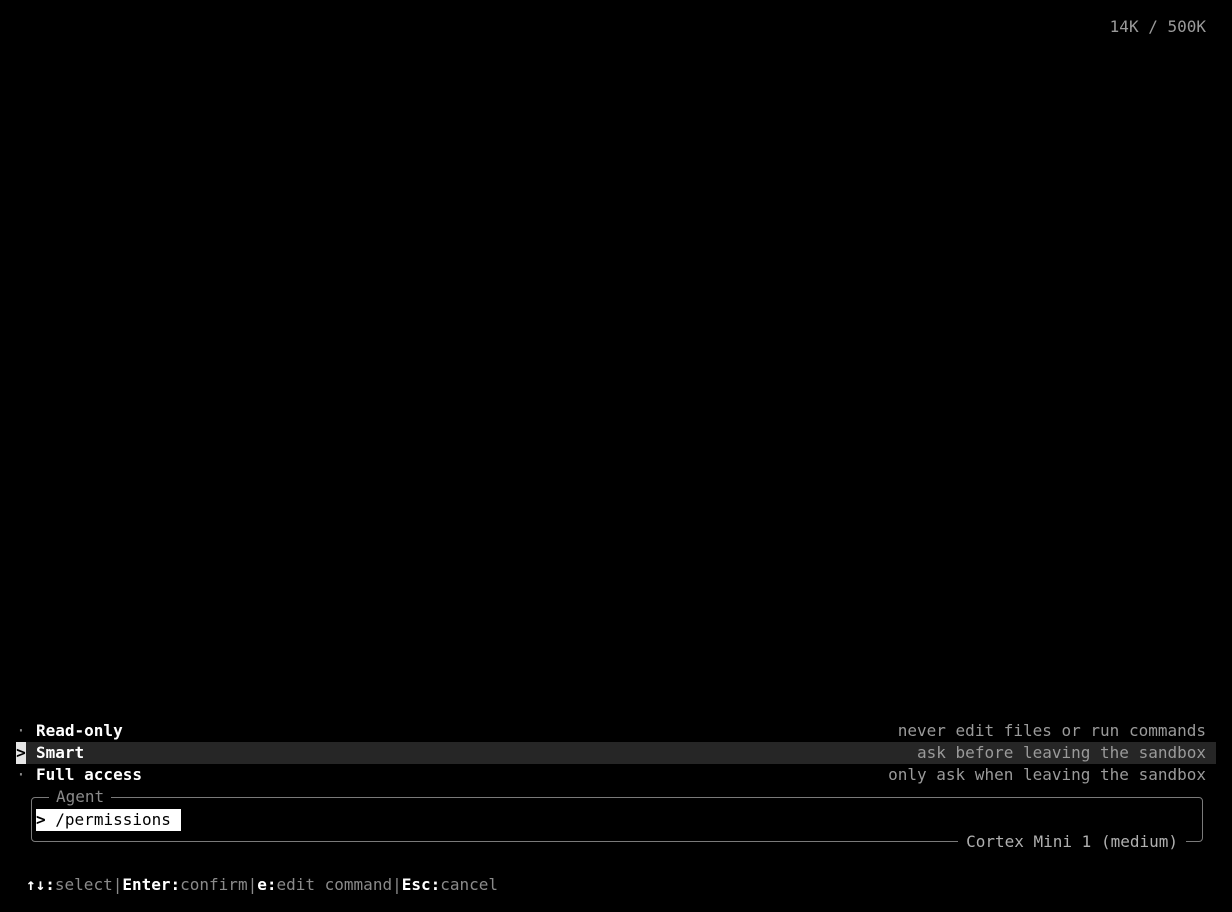 The image size is (1232, 912). I want to click on e-key-hint: e:, so click(267, 884).